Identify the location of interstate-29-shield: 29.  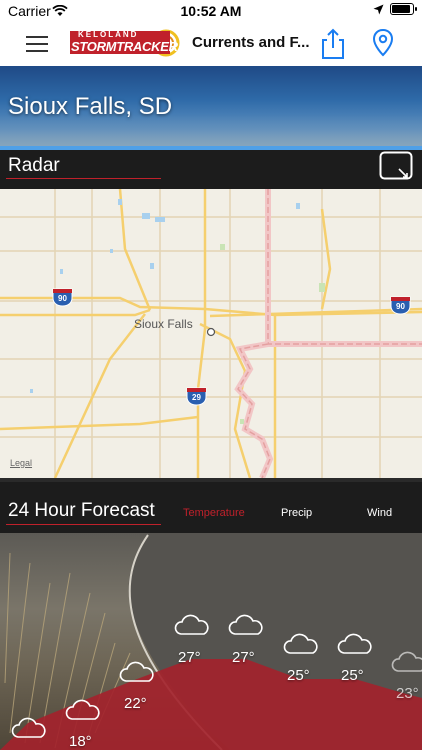
(196, 396).